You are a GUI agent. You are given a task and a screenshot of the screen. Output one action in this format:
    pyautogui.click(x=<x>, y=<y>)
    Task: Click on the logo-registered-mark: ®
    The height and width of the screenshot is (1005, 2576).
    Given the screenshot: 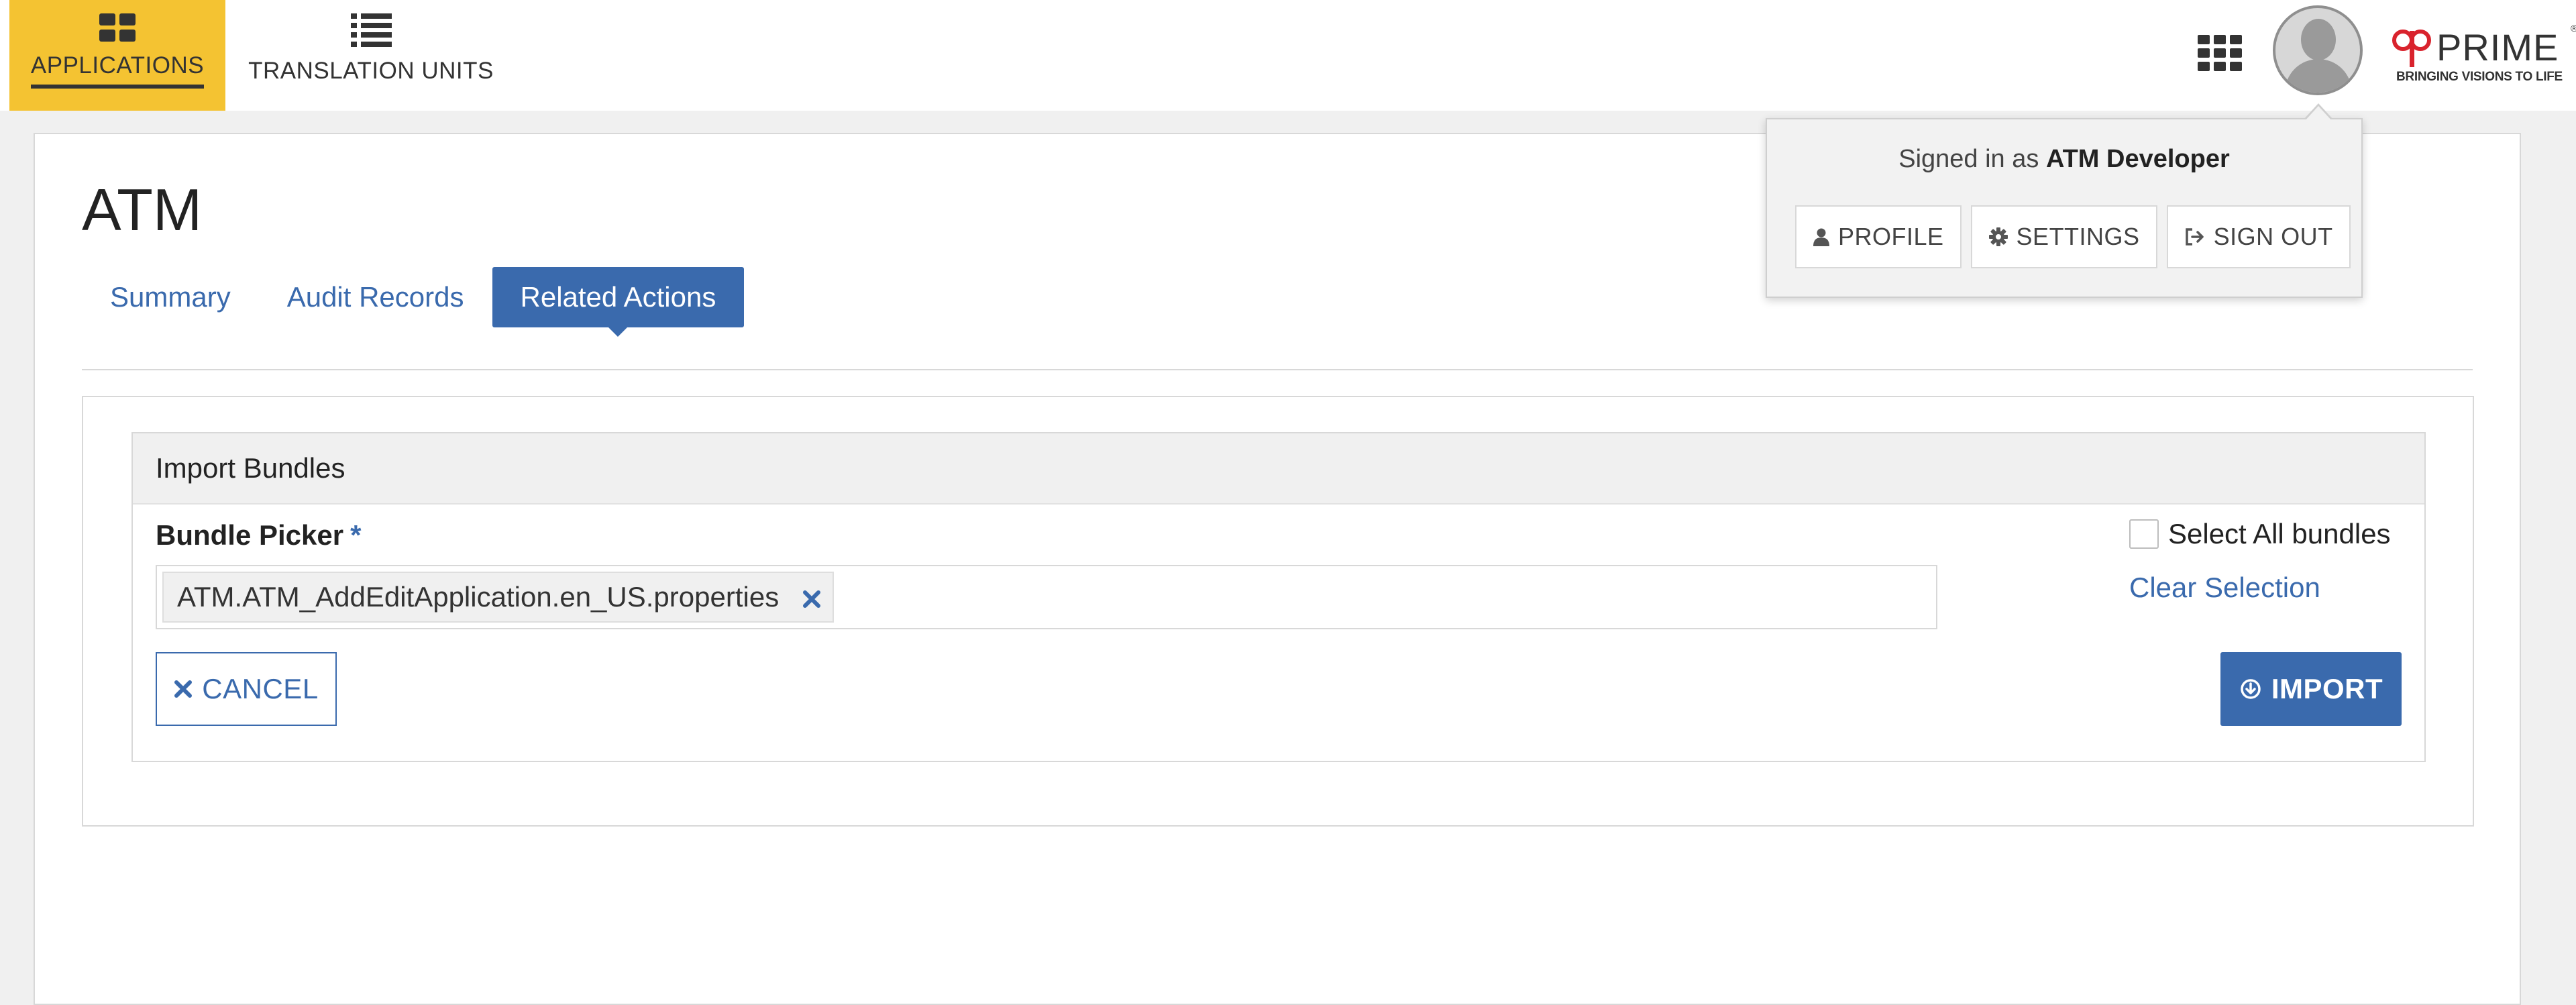 What is the action you would take?
    pyautogui.click(x=2573, y=28)
    